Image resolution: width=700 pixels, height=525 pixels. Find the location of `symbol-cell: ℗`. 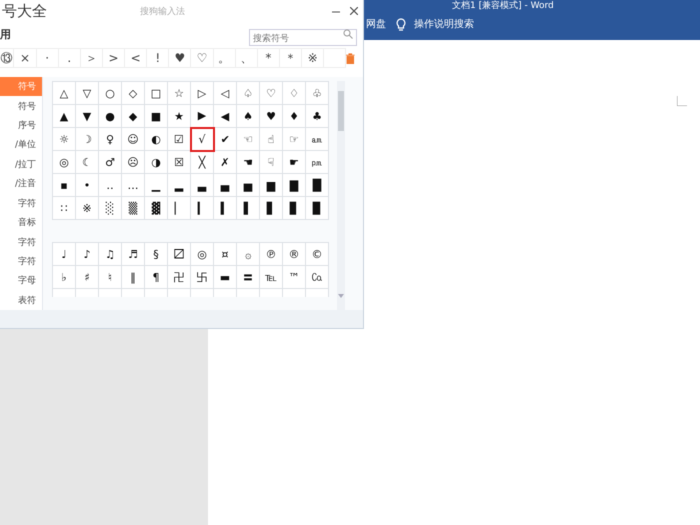

symbol-cell: ℗ is located at coordinates (271, 254).